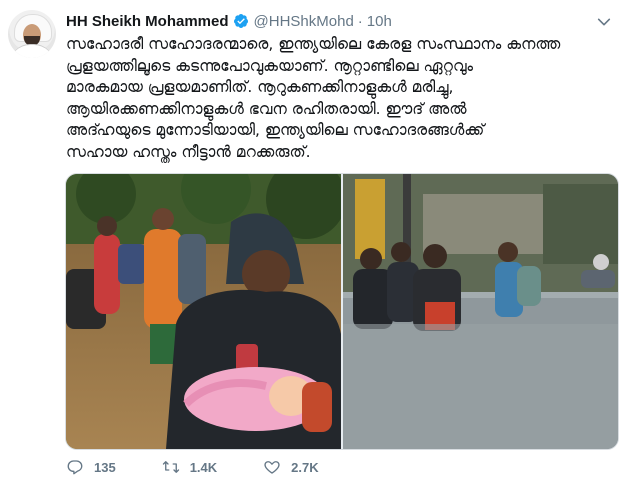 Image resolution: width=620 pixels, height=477 pixels. Describe the element at coordinates (240, 21) in the screenshot. I see `verified-badge-icon` at that location.